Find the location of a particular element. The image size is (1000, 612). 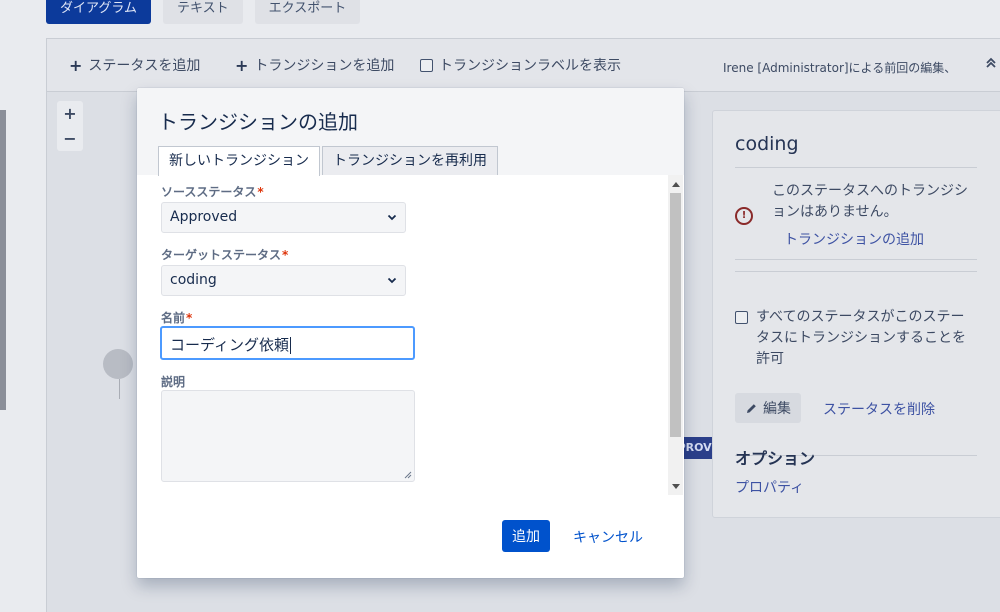

target-status-label-text: ターゲットステータス is located at coordinates (221, 255).